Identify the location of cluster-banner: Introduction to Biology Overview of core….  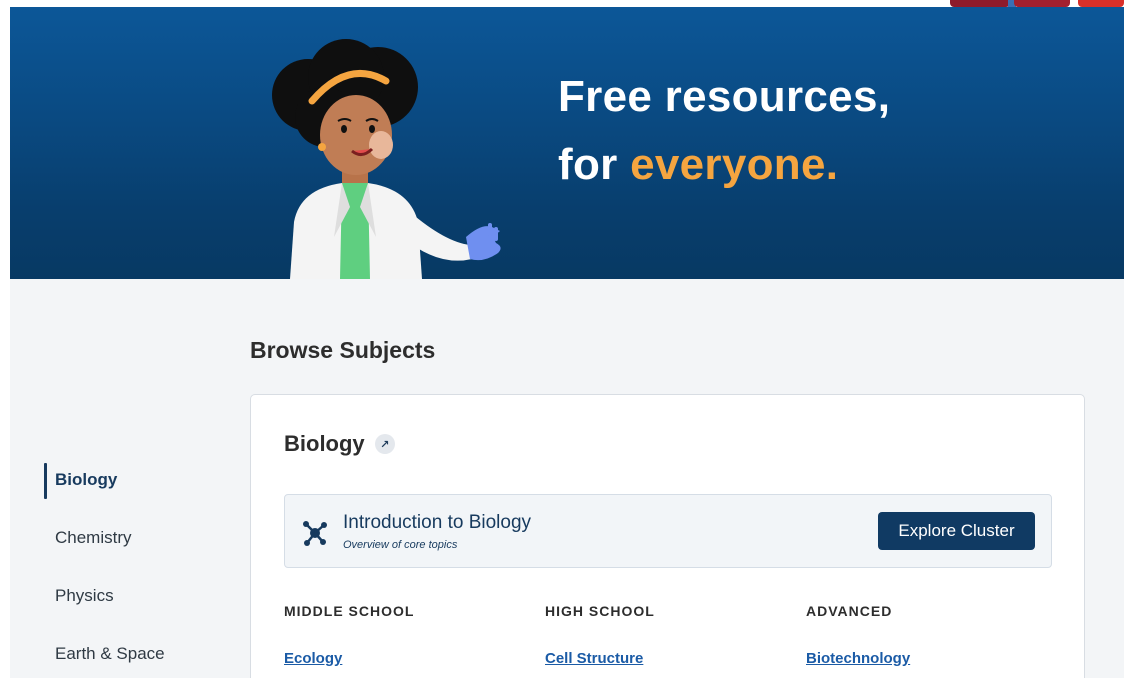
(668, 531).